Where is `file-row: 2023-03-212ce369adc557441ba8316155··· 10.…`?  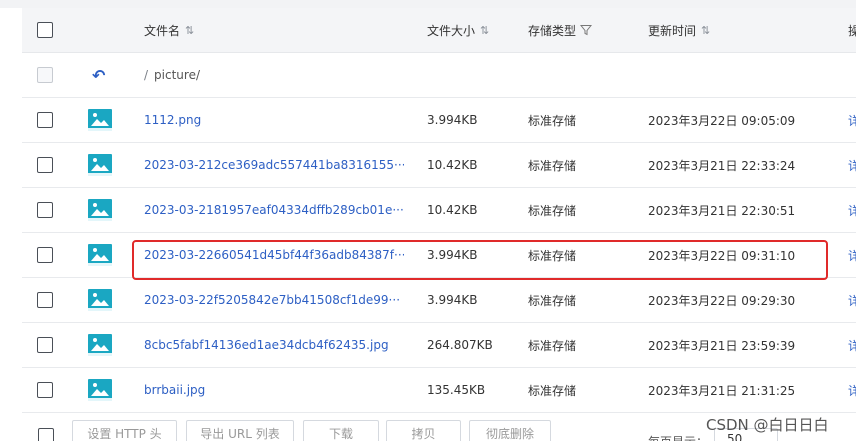
file-row: 2023-03-212ce369adc557441ba8316155··· 10.… is located at coordinates (439, 165).